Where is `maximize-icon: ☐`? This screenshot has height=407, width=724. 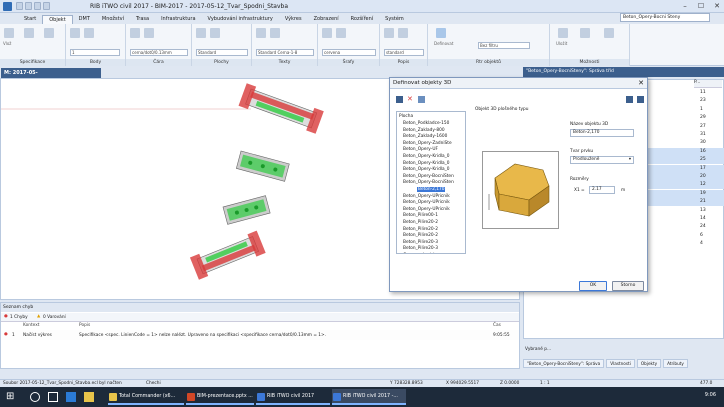 maximize-icon: ☐ is located at coordinates (701, 6).